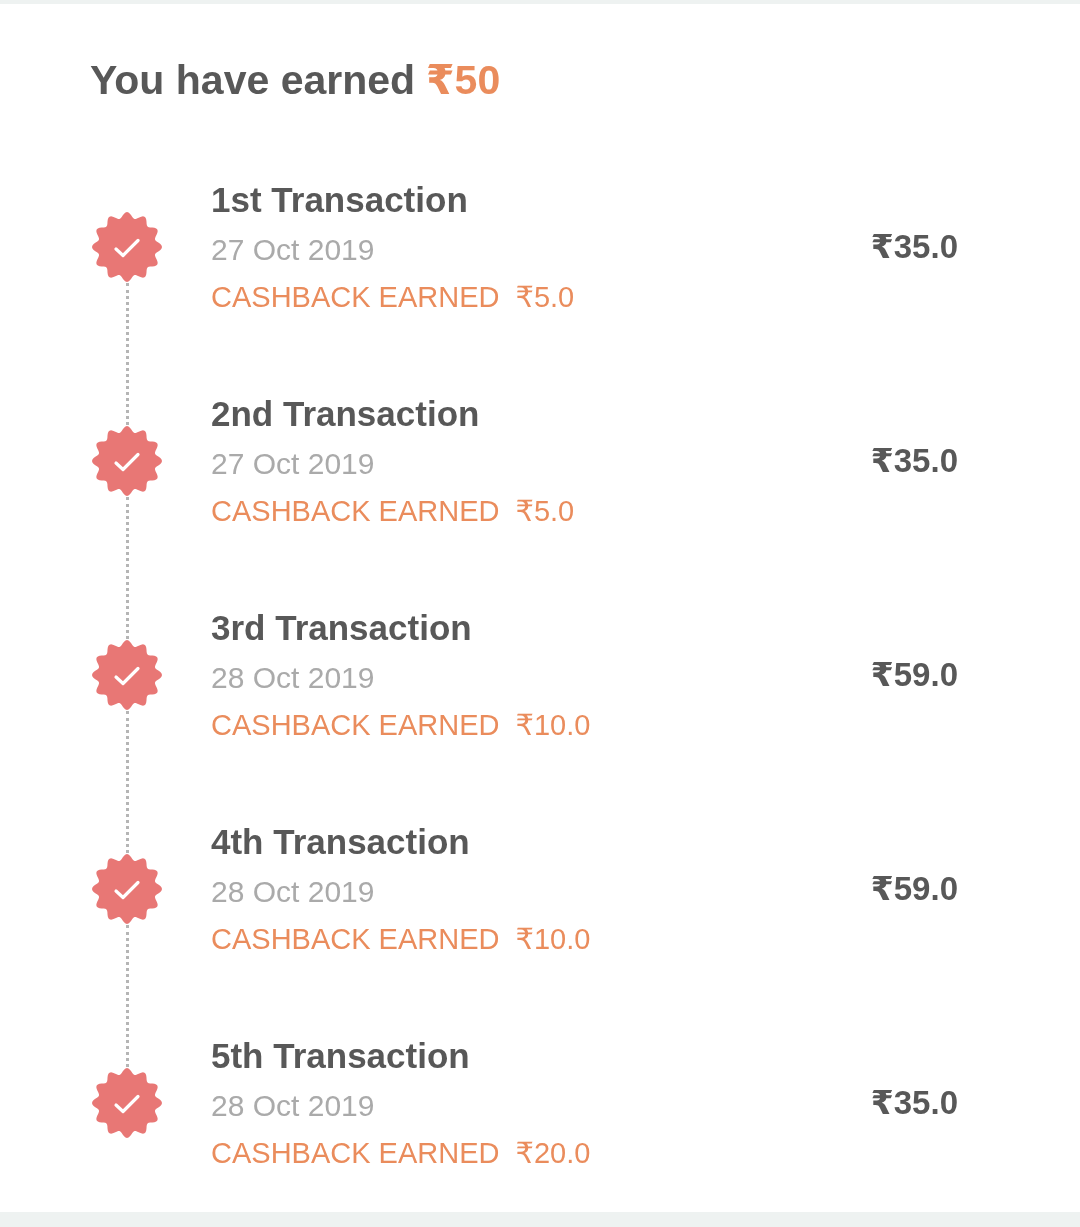 This screenshot has height=1227, width=1080. Describe the element at coordinates (553, 1153) in the screenshot. I see `cashback-amount: ₹20.0` at that location.